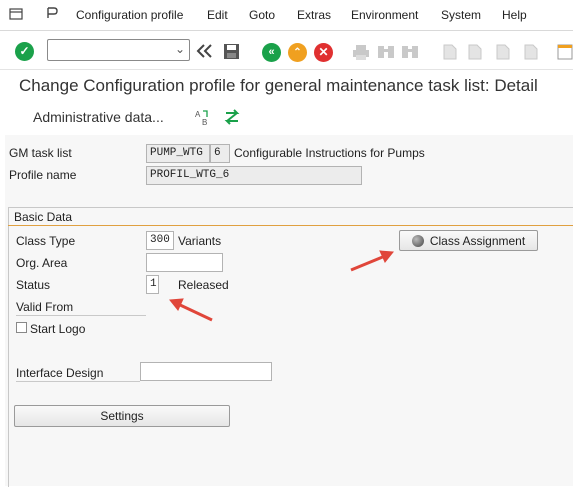 Image resolution: width=573 pixels, height=487 pixels. Describe the element at coordinates (191, 310) in the screenshot. I see `arrow-to-status` at that location.